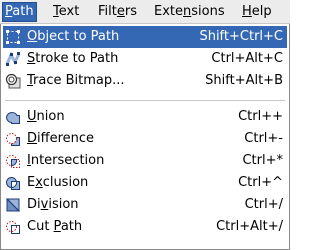 The image size is (320, 250). Describe the element at coordinates (145, 227) in the screenshot. I see `menu-item-cut-path: Cut Path Ctrl+Alt+/` at that location.